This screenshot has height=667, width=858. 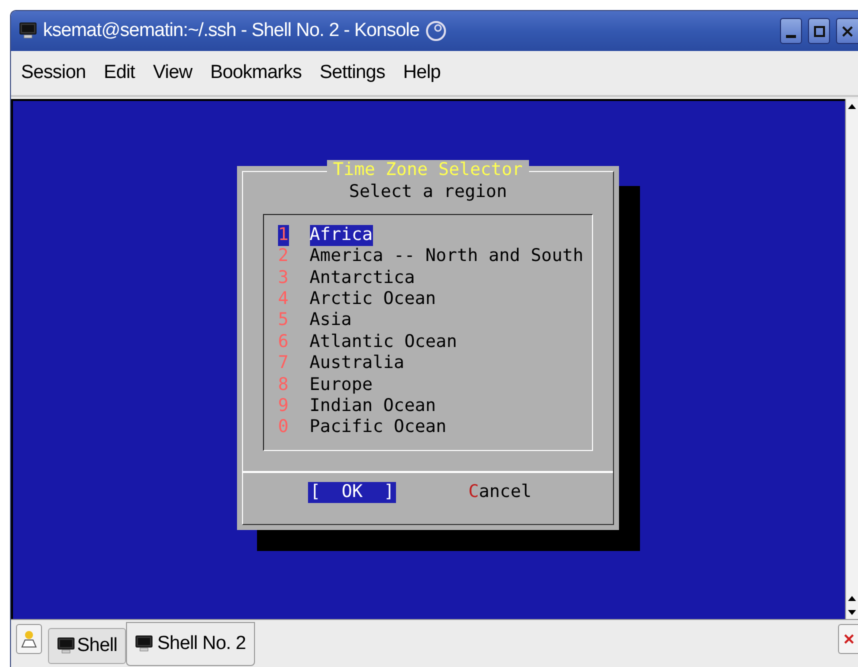 I want to click on hotkey-number: 0, so click(x=283, y=428).